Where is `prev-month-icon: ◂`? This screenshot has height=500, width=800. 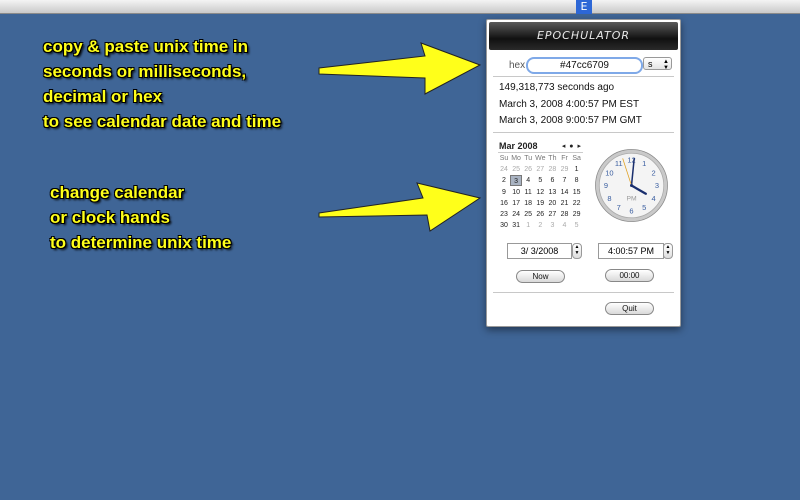
prev-month-icon: ◂ is located at coordinates (564, 146).